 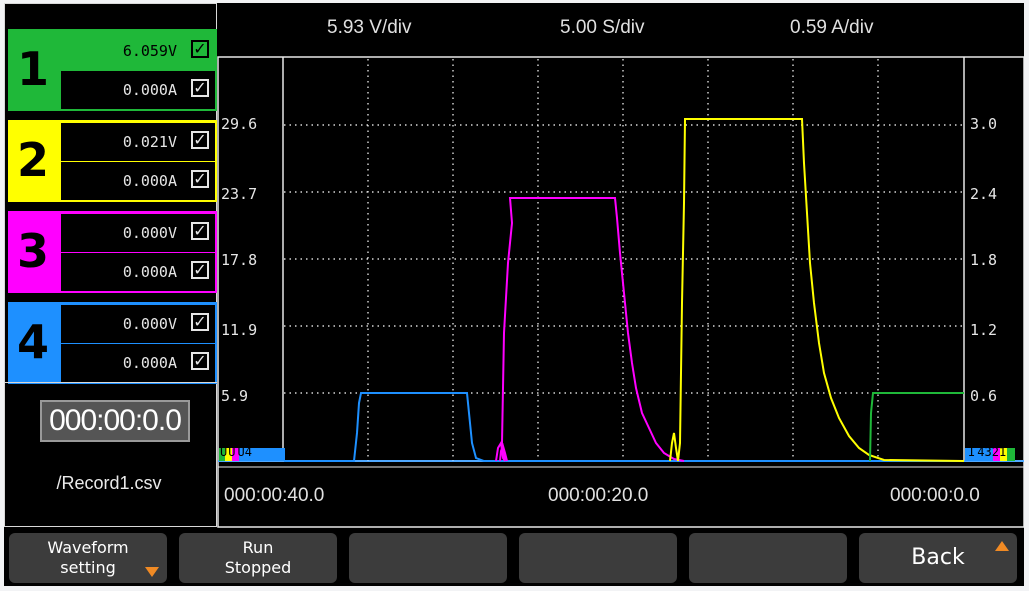 What do you see at coordinates (935, 495) in the screenshot?
I see `time-label-right: 000:00:0.0` at bounding box center [935, 495].